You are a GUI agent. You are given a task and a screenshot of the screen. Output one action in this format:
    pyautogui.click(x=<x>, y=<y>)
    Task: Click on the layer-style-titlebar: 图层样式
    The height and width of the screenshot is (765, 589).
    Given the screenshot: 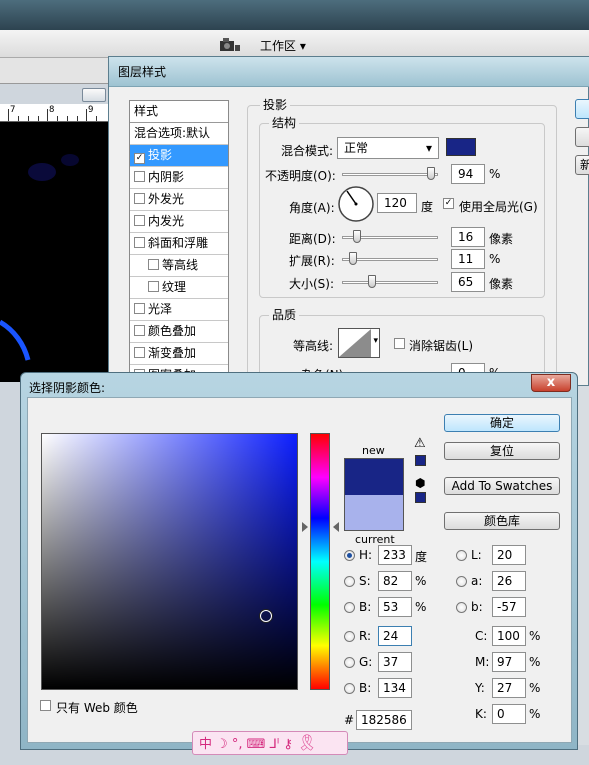 What is the action you would take?
    pyautogui.click(x=349, y=72)
    